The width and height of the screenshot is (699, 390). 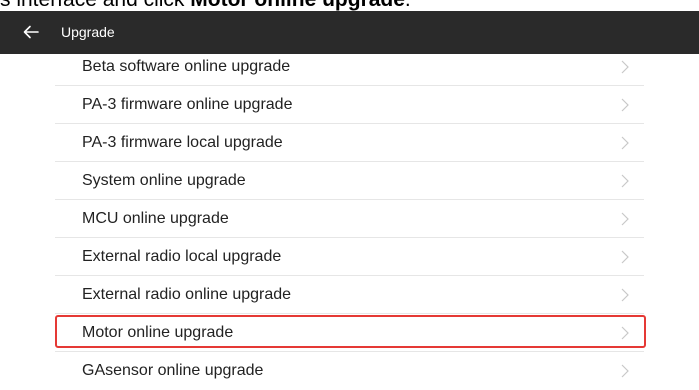 What do you see at coordinates (164, 180) in the screenshot?
I see `list-item-label: System online upgrade` at bounding box center [164, 180].